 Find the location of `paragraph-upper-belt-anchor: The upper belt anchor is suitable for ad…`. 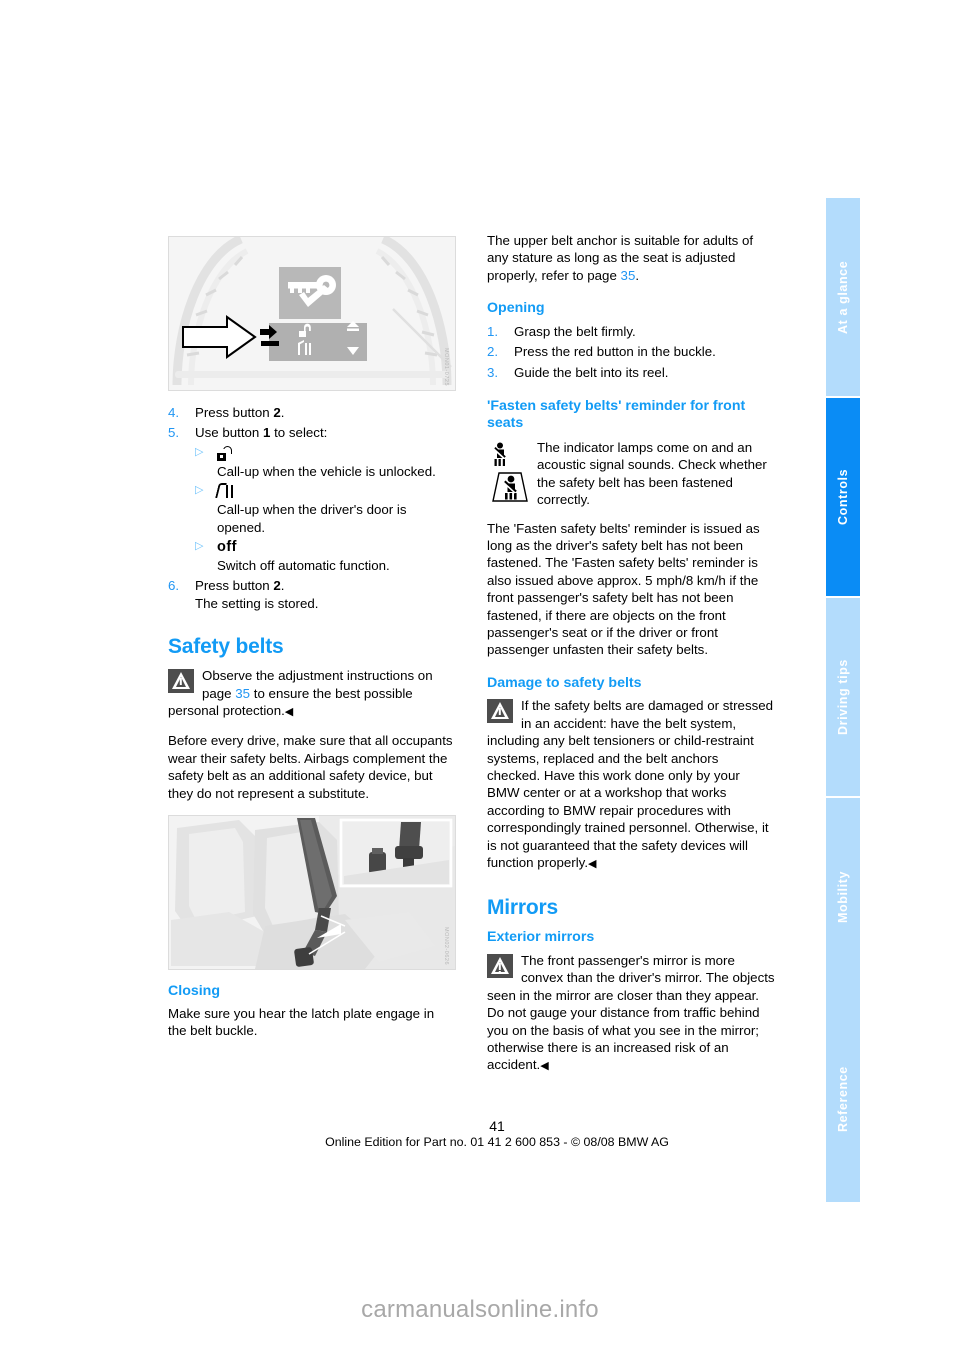

paragraph-upper-belt-anchor: The upper belt anchor is suitable for ad… is located at coordinates (631, 258).